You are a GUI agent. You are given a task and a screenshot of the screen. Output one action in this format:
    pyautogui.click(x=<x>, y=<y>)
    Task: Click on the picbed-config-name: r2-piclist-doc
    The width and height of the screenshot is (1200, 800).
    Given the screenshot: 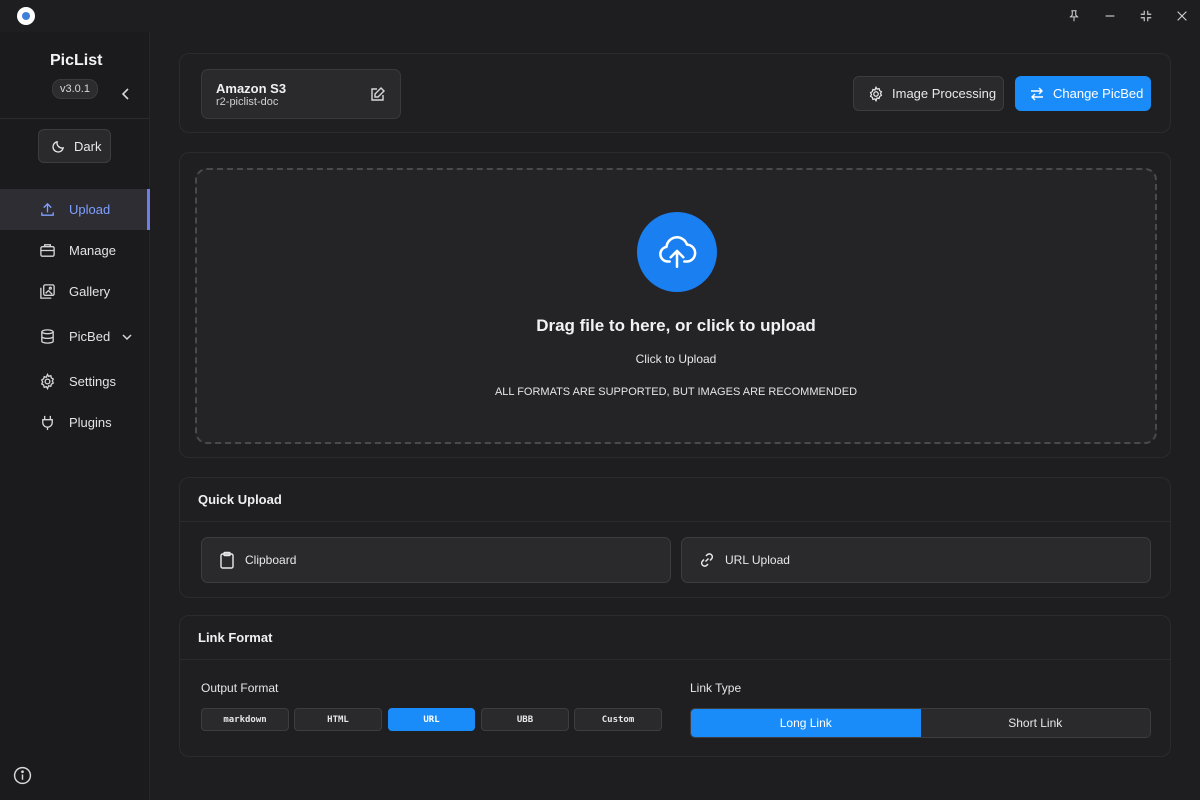 What is the action you would take?
    pyautogui.click(x=247, y=102)
    